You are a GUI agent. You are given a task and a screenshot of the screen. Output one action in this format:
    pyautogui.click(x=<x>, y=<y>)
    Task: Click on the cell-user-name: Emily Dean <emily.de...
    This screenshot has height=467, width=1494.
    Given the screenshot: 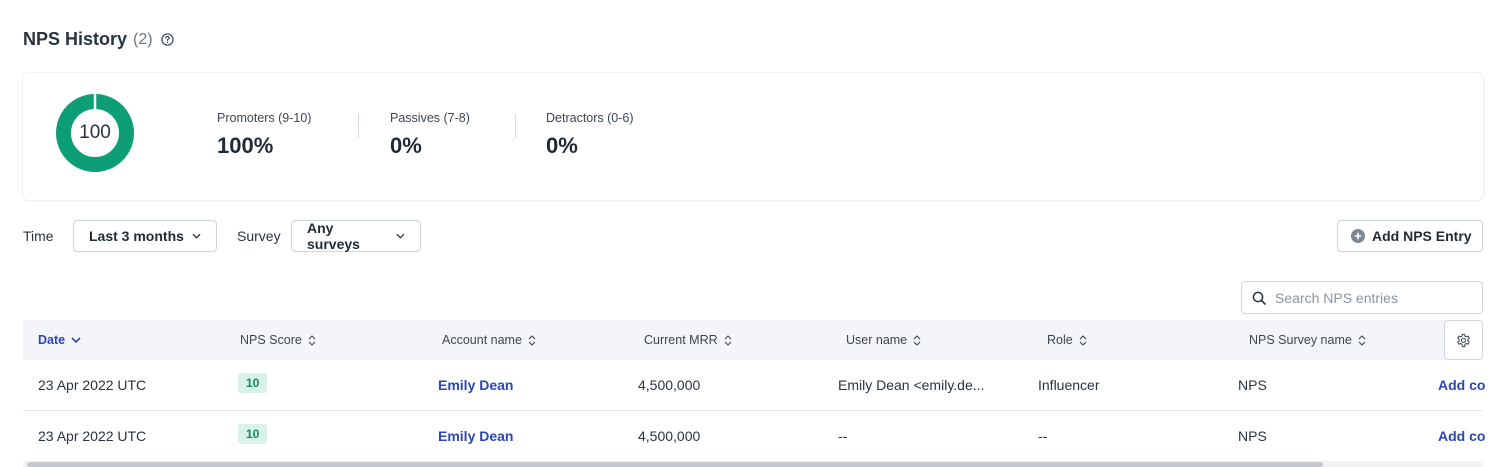 What is the action you would take?
    pyautogui.click(x=911, y=385)
    